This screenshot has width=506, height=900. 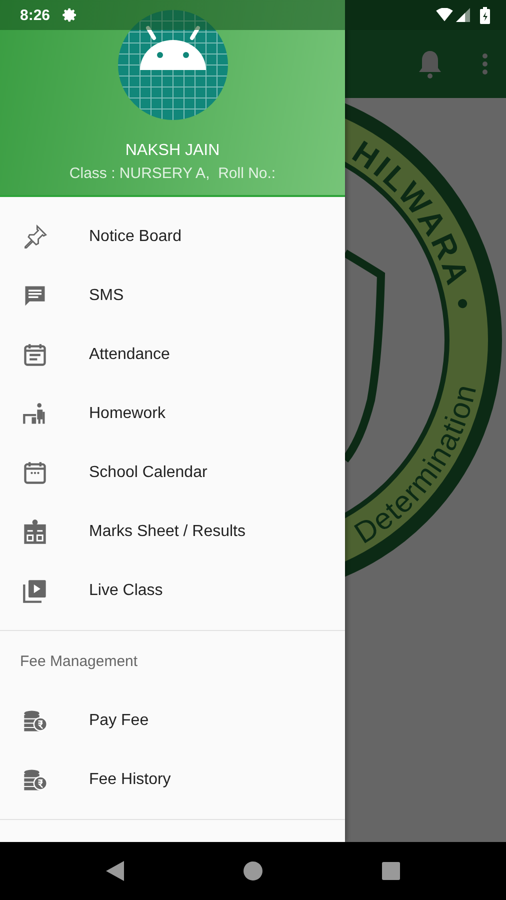 What do you see at coordinates (172, 354) in the screenshot?
I see `menu-item: Attendance` at bounding box center [172, 354].